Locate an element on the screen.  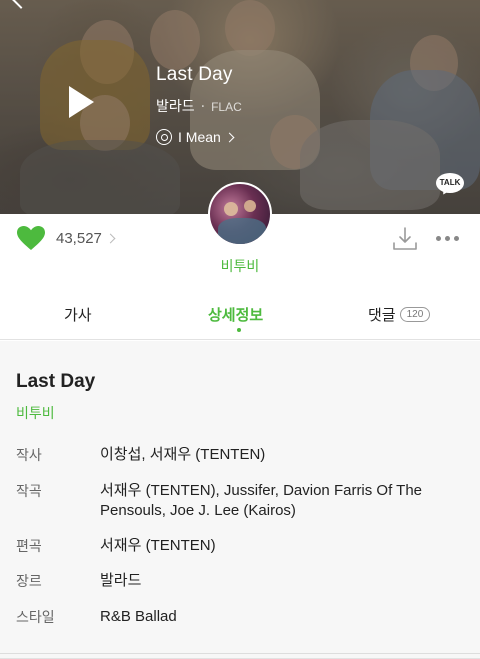
detail-value: 서재우 (TENTEN) is located at coordinates (158, 545).